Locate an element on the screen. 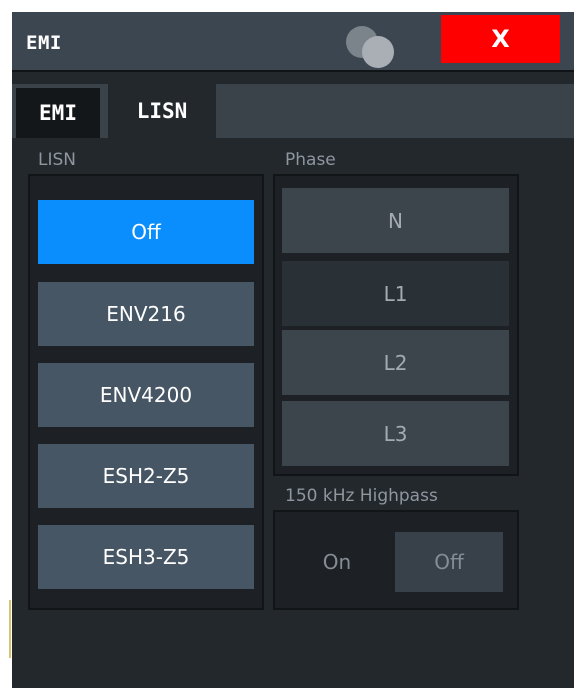 Image resolution: width=574 pixels, height=688 pixels. phase-option-label: N is located at coordinates (395, 220).